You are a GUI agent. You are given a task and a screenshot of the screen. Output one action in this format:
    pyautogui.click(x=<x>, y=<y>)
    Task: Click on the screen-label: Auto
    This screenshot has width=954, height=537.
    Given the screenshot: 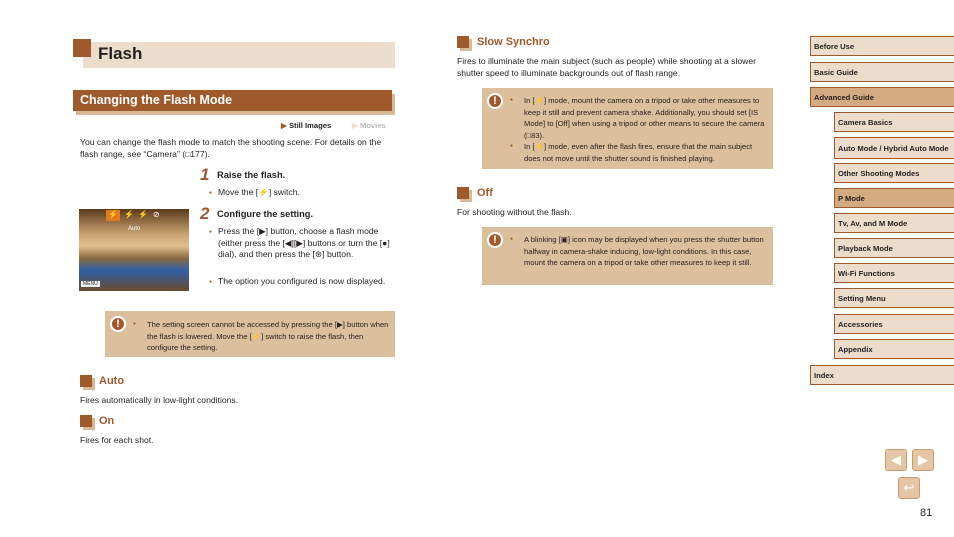 What is the action you would take?
    pyautogui.click(x=134, y=229)
    